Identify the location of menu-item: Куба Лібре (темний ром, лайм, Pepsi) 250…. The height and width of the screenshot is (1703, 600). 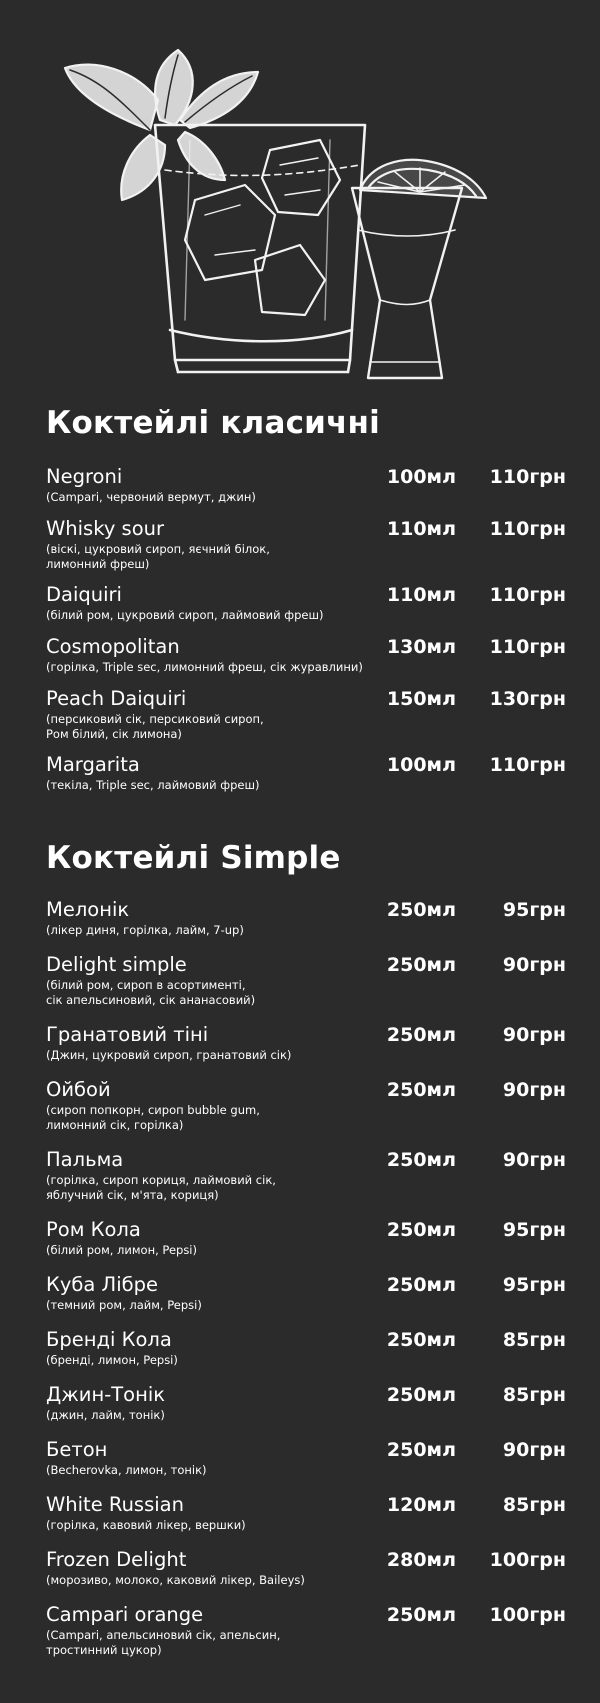
(306, 1293).